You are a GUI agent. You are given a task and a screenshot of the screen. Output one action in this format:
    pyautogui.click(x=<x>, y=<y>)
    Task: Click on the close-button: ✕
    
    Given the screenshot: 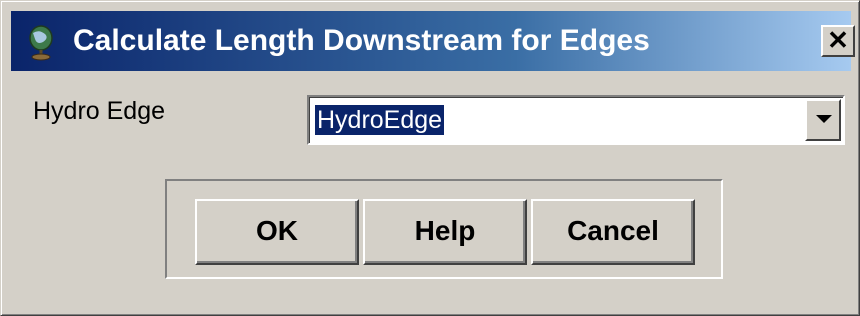 What is the action you would take?
    pyautogui.click(x=838, y=41)
    